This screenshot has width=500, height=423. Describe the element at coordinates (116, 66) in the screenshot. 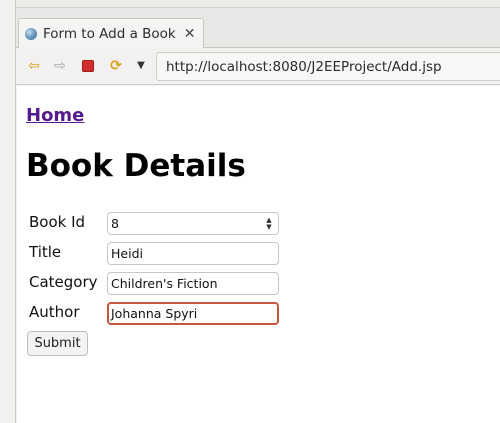

I see `refresh-icon: ⟳` at that location.